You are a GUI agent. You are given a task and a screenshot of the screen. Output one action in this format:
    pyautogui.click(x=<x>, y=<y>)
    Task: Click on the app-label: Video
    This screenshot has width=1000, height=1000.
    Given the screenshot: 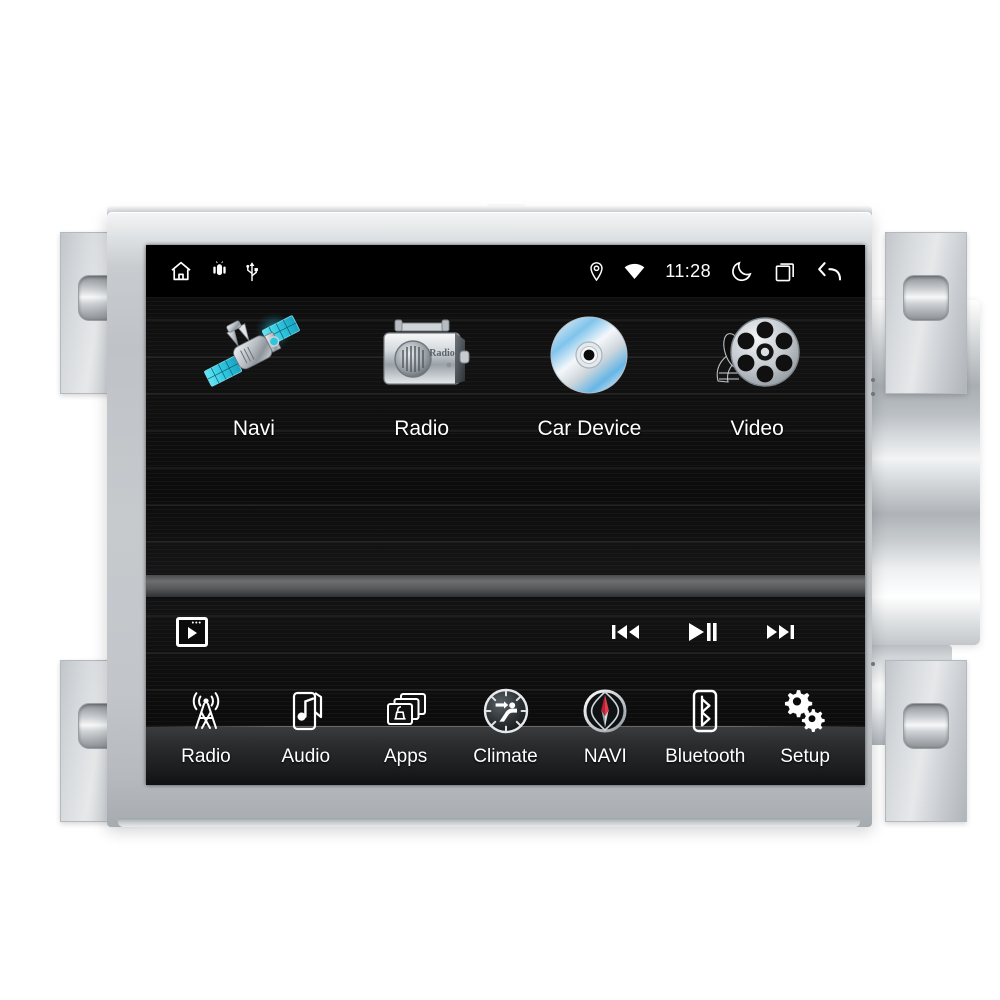 What is the action you would take?
    pyautogui.click(x=757, y=428)
    